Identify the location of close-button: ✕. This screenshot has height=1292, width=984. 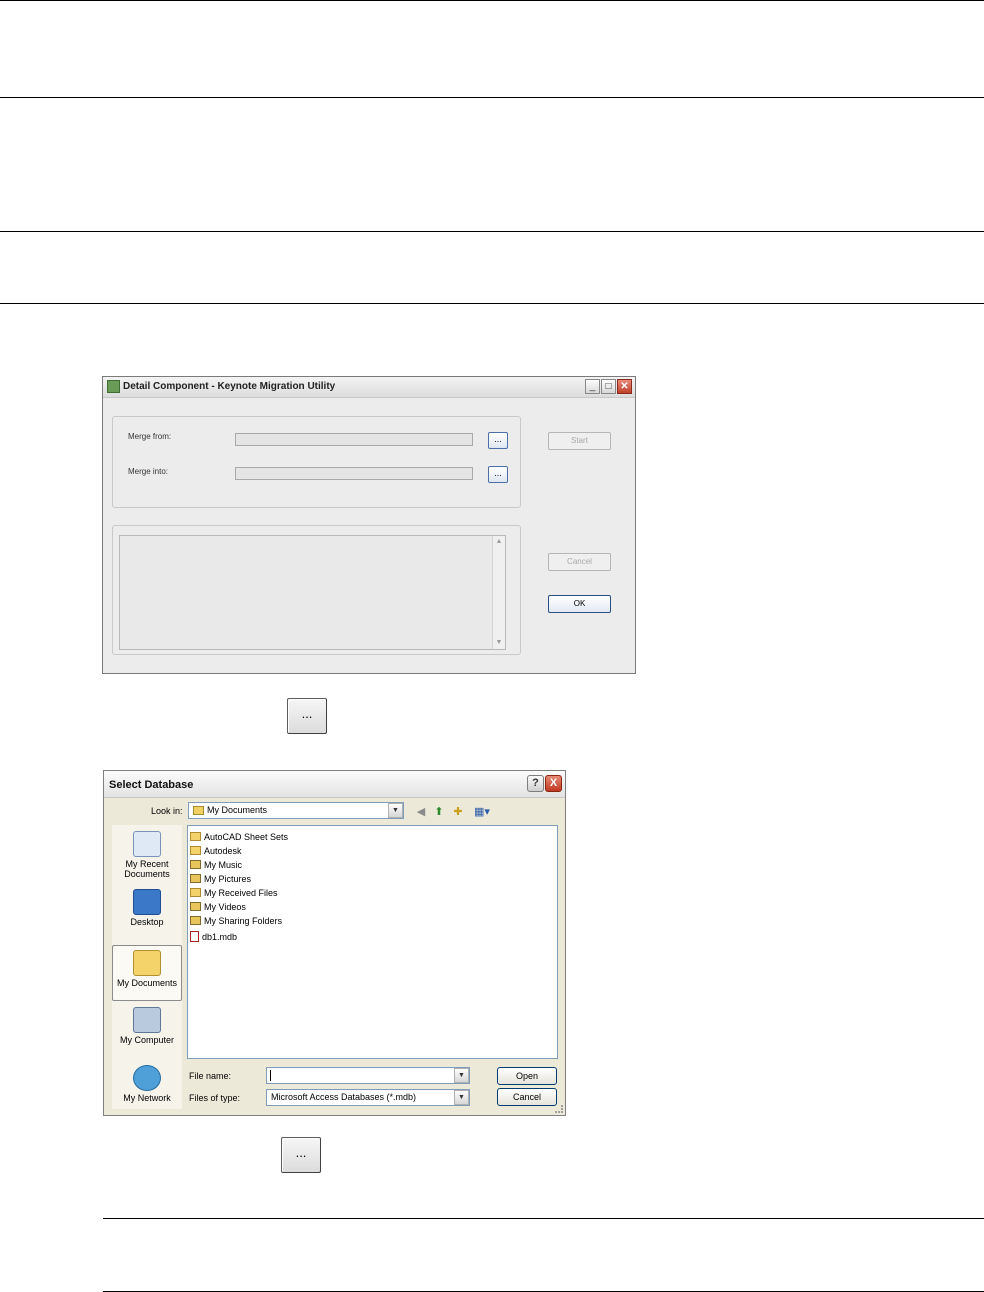
(624, 386).